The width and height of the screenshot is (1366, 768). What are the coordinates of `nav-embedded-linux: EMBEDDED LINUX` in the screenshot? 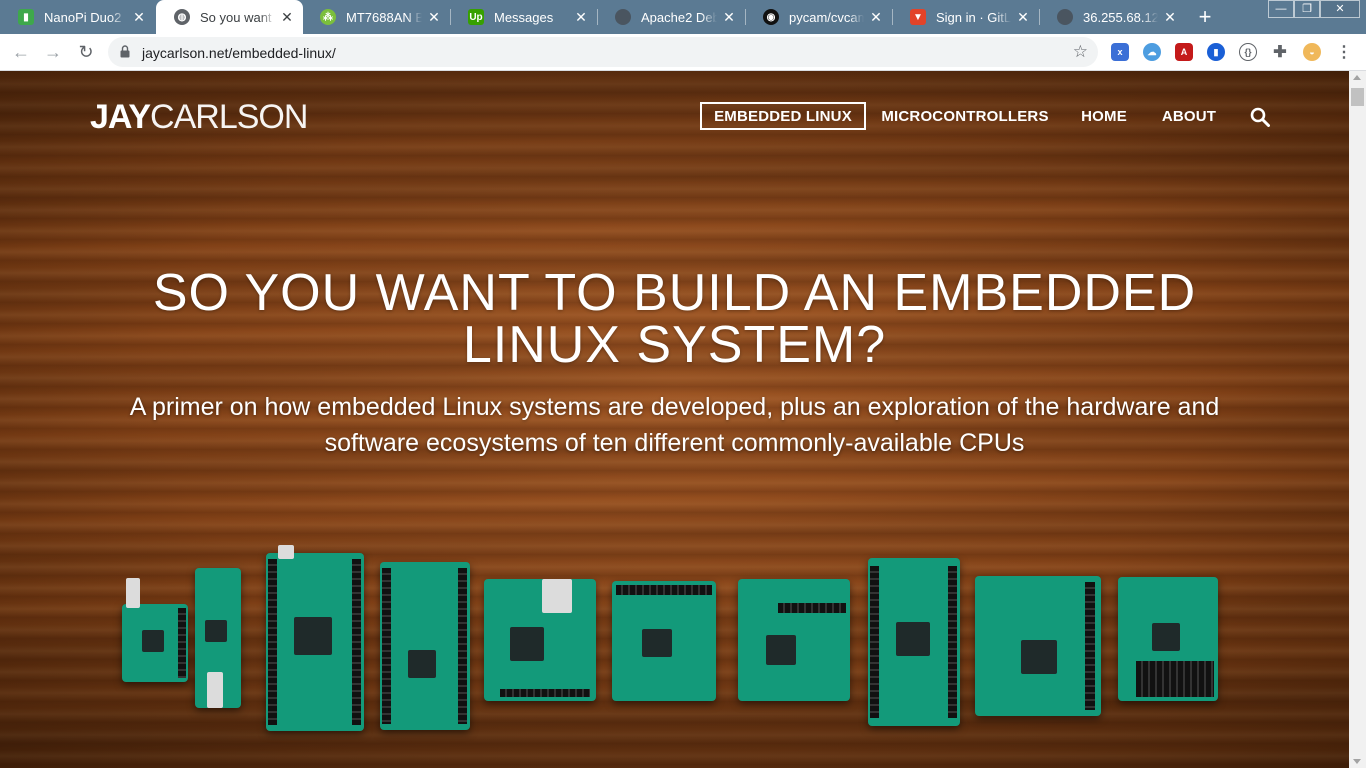 It's located at (783, 116).